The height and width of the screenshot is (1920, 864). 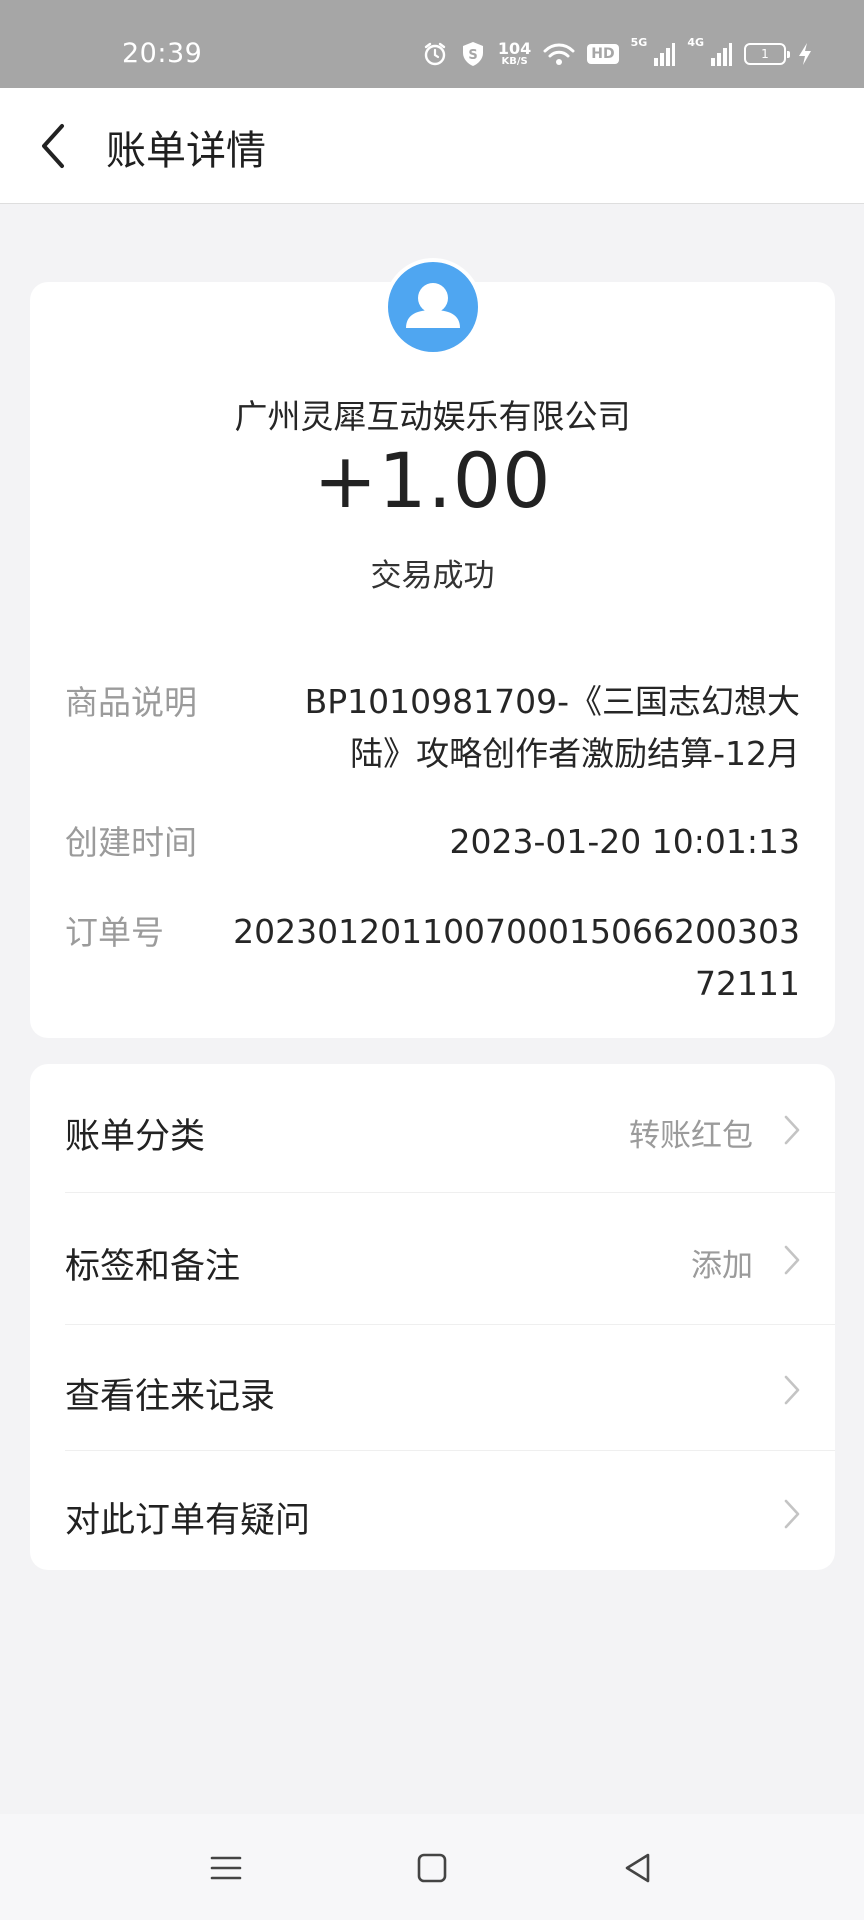 I want to click on menu-item-value: 添加, so click(x=722, y=1266).